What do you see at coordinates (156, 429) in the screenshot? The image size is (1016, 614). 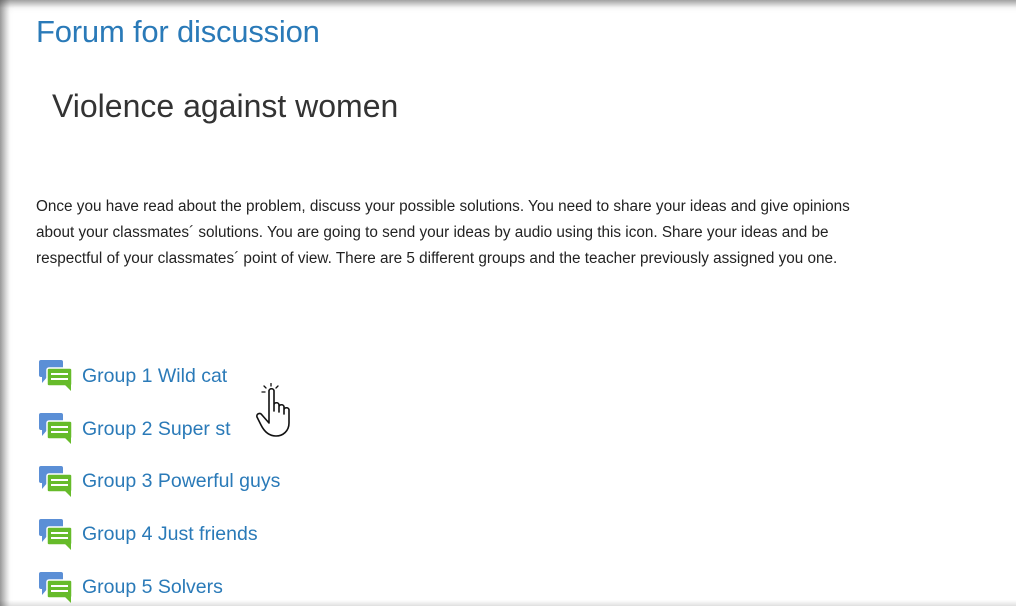 I see `group-link: Group 2 Super st` at bounding box center [156, 429].